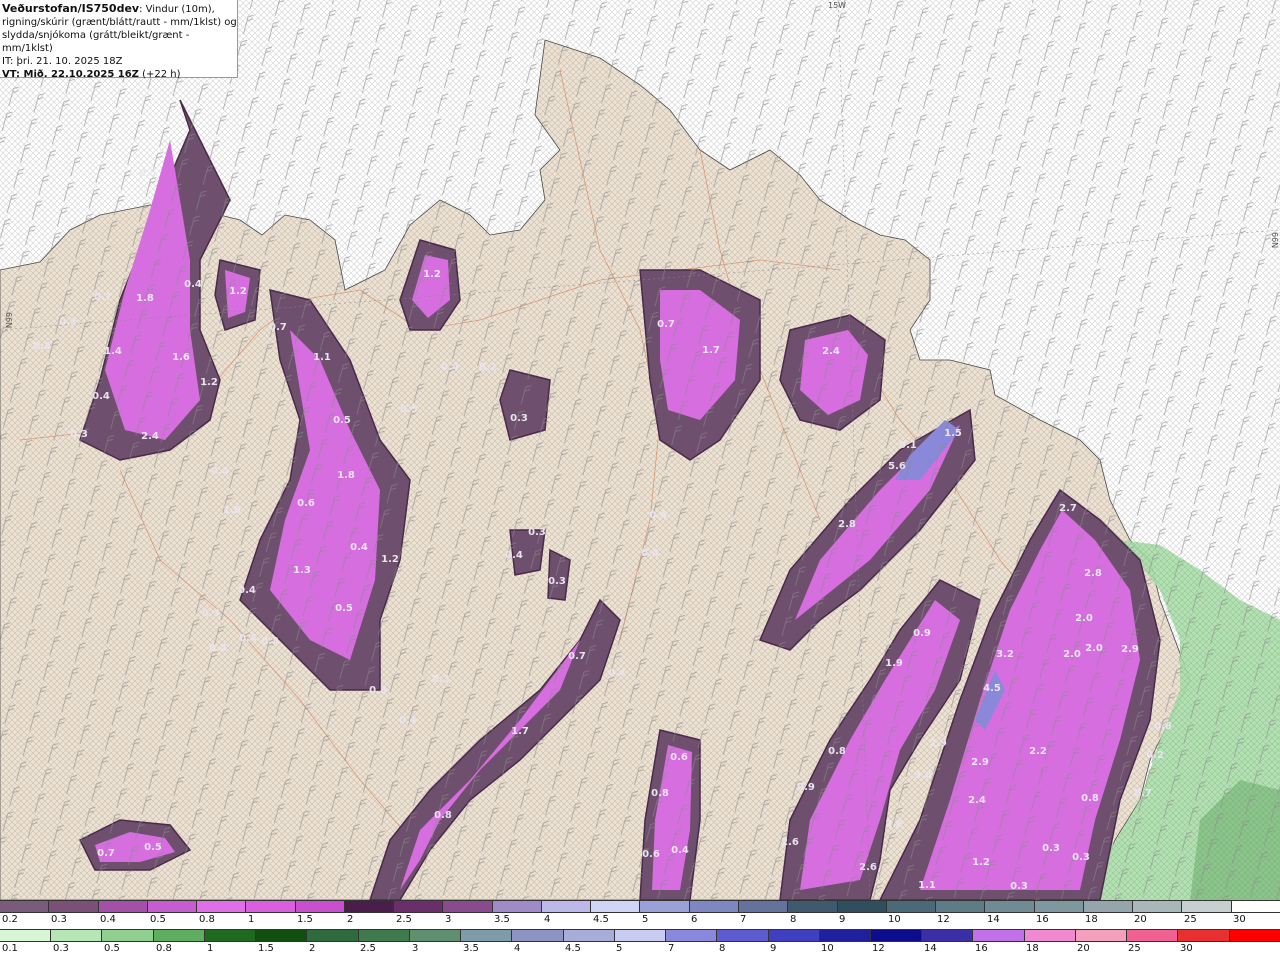 This screenshot has width=1280, height=959. I want to click on precip-value-label: 3.2, so click(1005, 654).